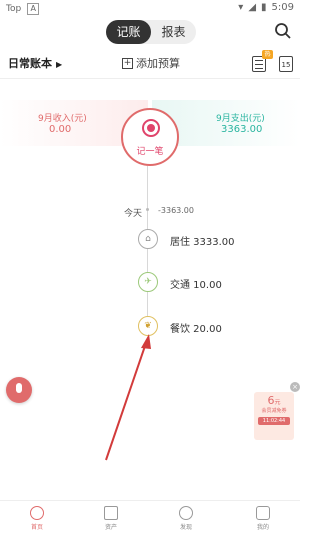  Describe the element at coordinates (60, 129) in the screenshot. I see `income-value: 0.00` at that location.